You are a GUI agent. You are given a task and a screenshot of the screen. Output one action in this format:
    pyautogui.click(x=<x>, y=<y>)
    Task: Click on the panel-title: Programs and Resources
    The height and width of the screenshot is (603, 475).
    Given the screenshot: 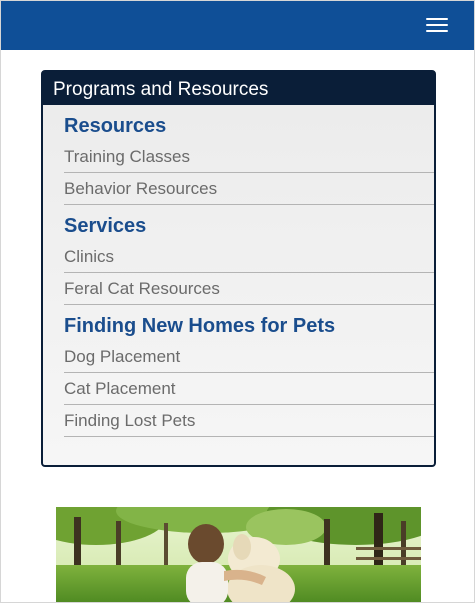 What is the action you would take?
    pyautogui.click(x=238, y=88)
    